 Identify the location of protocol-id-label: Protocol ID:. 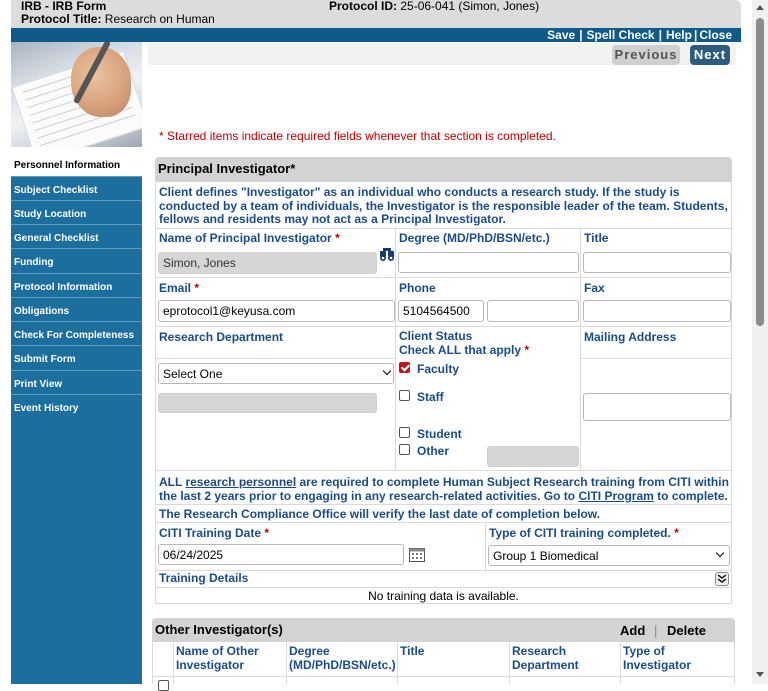
(363, 6).